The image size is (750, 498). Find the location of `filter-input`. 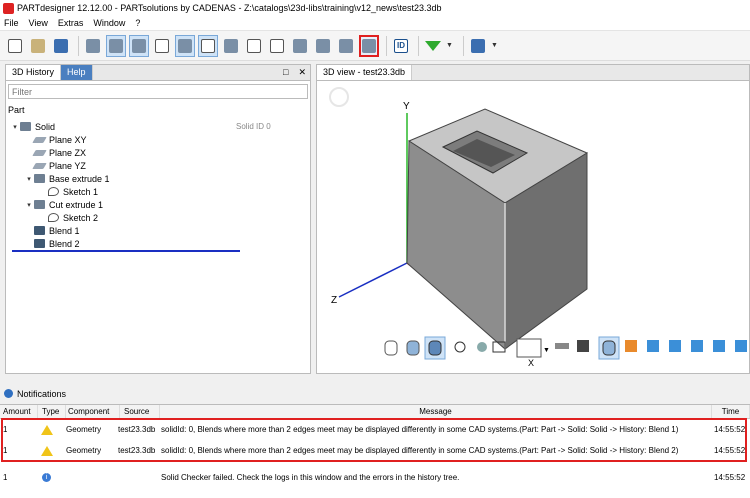

filter-input is located at coordinates (158, 91).